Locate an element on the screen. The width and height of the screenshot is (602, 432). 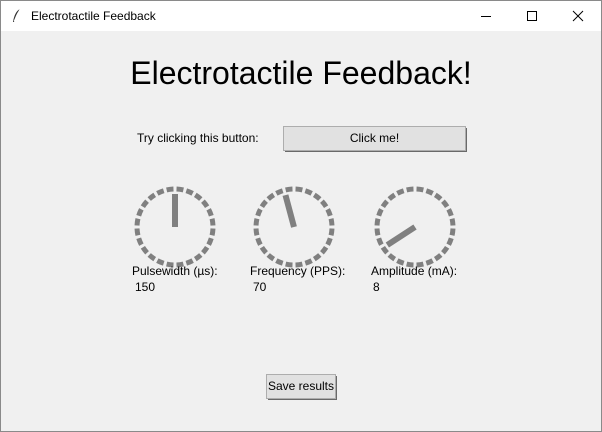
feather-icon is located at coordinates (17, 16).